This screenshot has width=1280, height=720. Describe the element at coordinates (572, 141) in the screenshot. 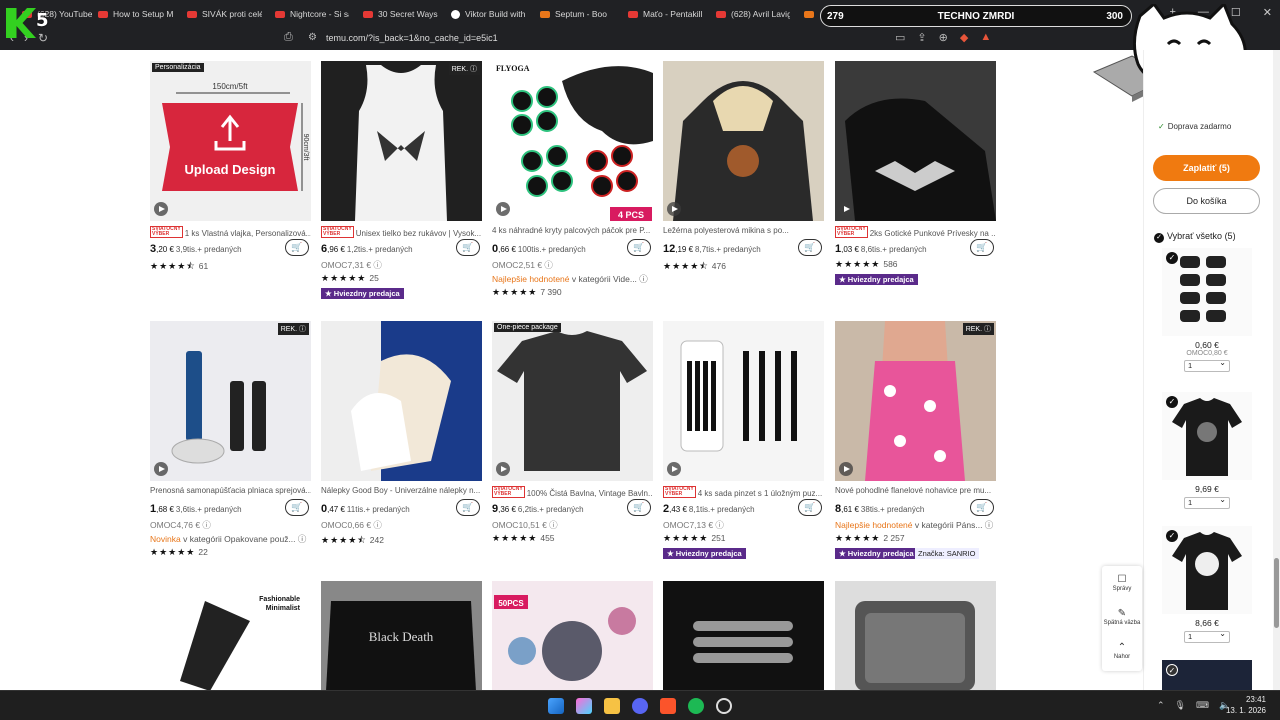

I see `product-image: FLYOGA 4 PCS` at that location.